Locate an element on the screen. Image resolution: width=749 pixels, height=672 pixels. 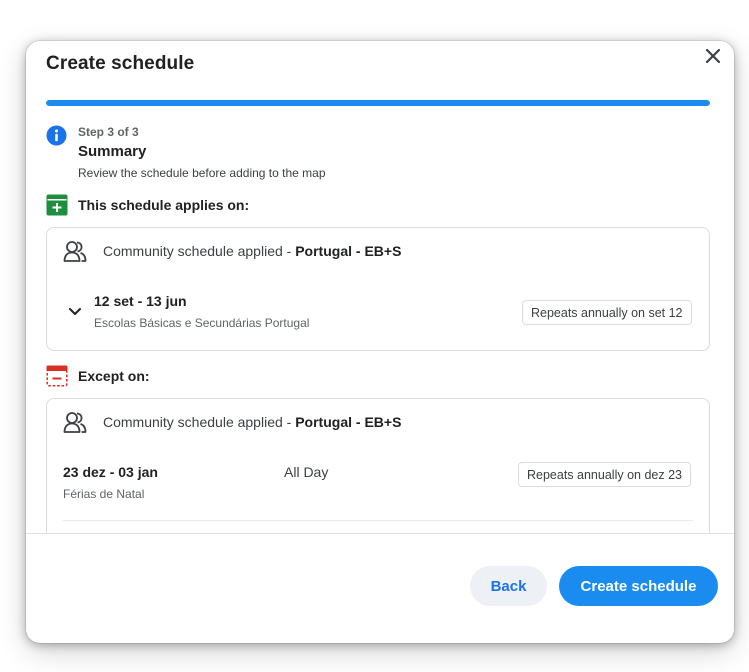
applies-schedule-name: Escolas Básicas e Secundárias Portugal is located at coordinates (202, 323).